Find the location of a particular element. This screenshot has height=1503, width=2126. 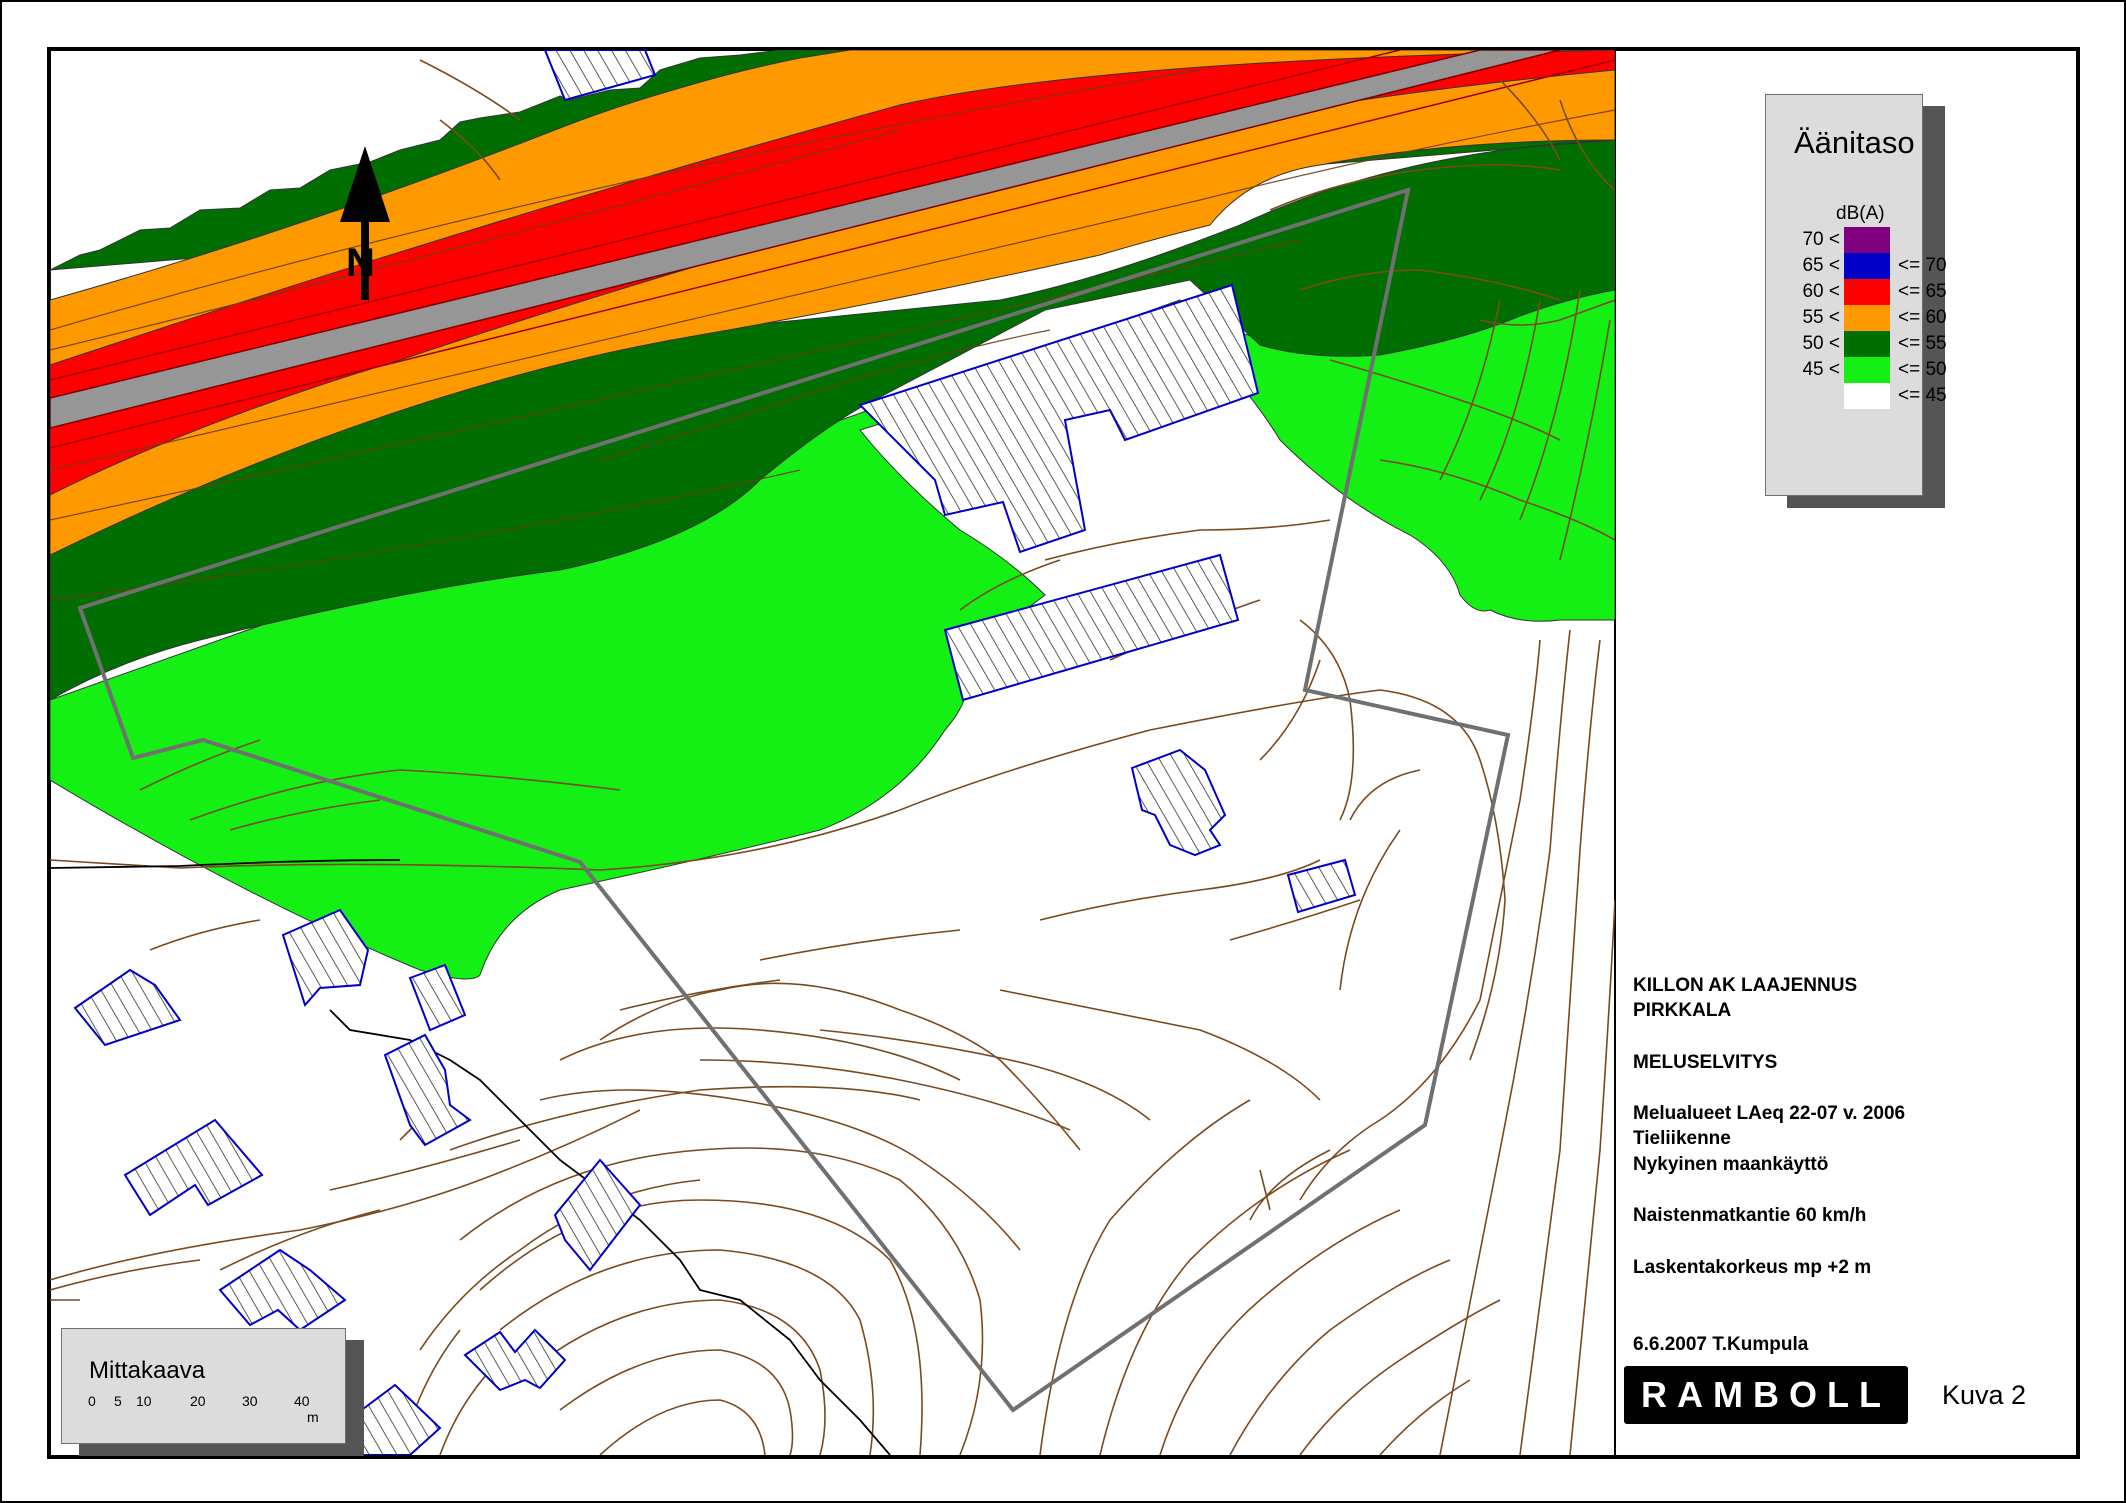

legend-row: 60 < <= 65 is located at coordinates (1856, 292).